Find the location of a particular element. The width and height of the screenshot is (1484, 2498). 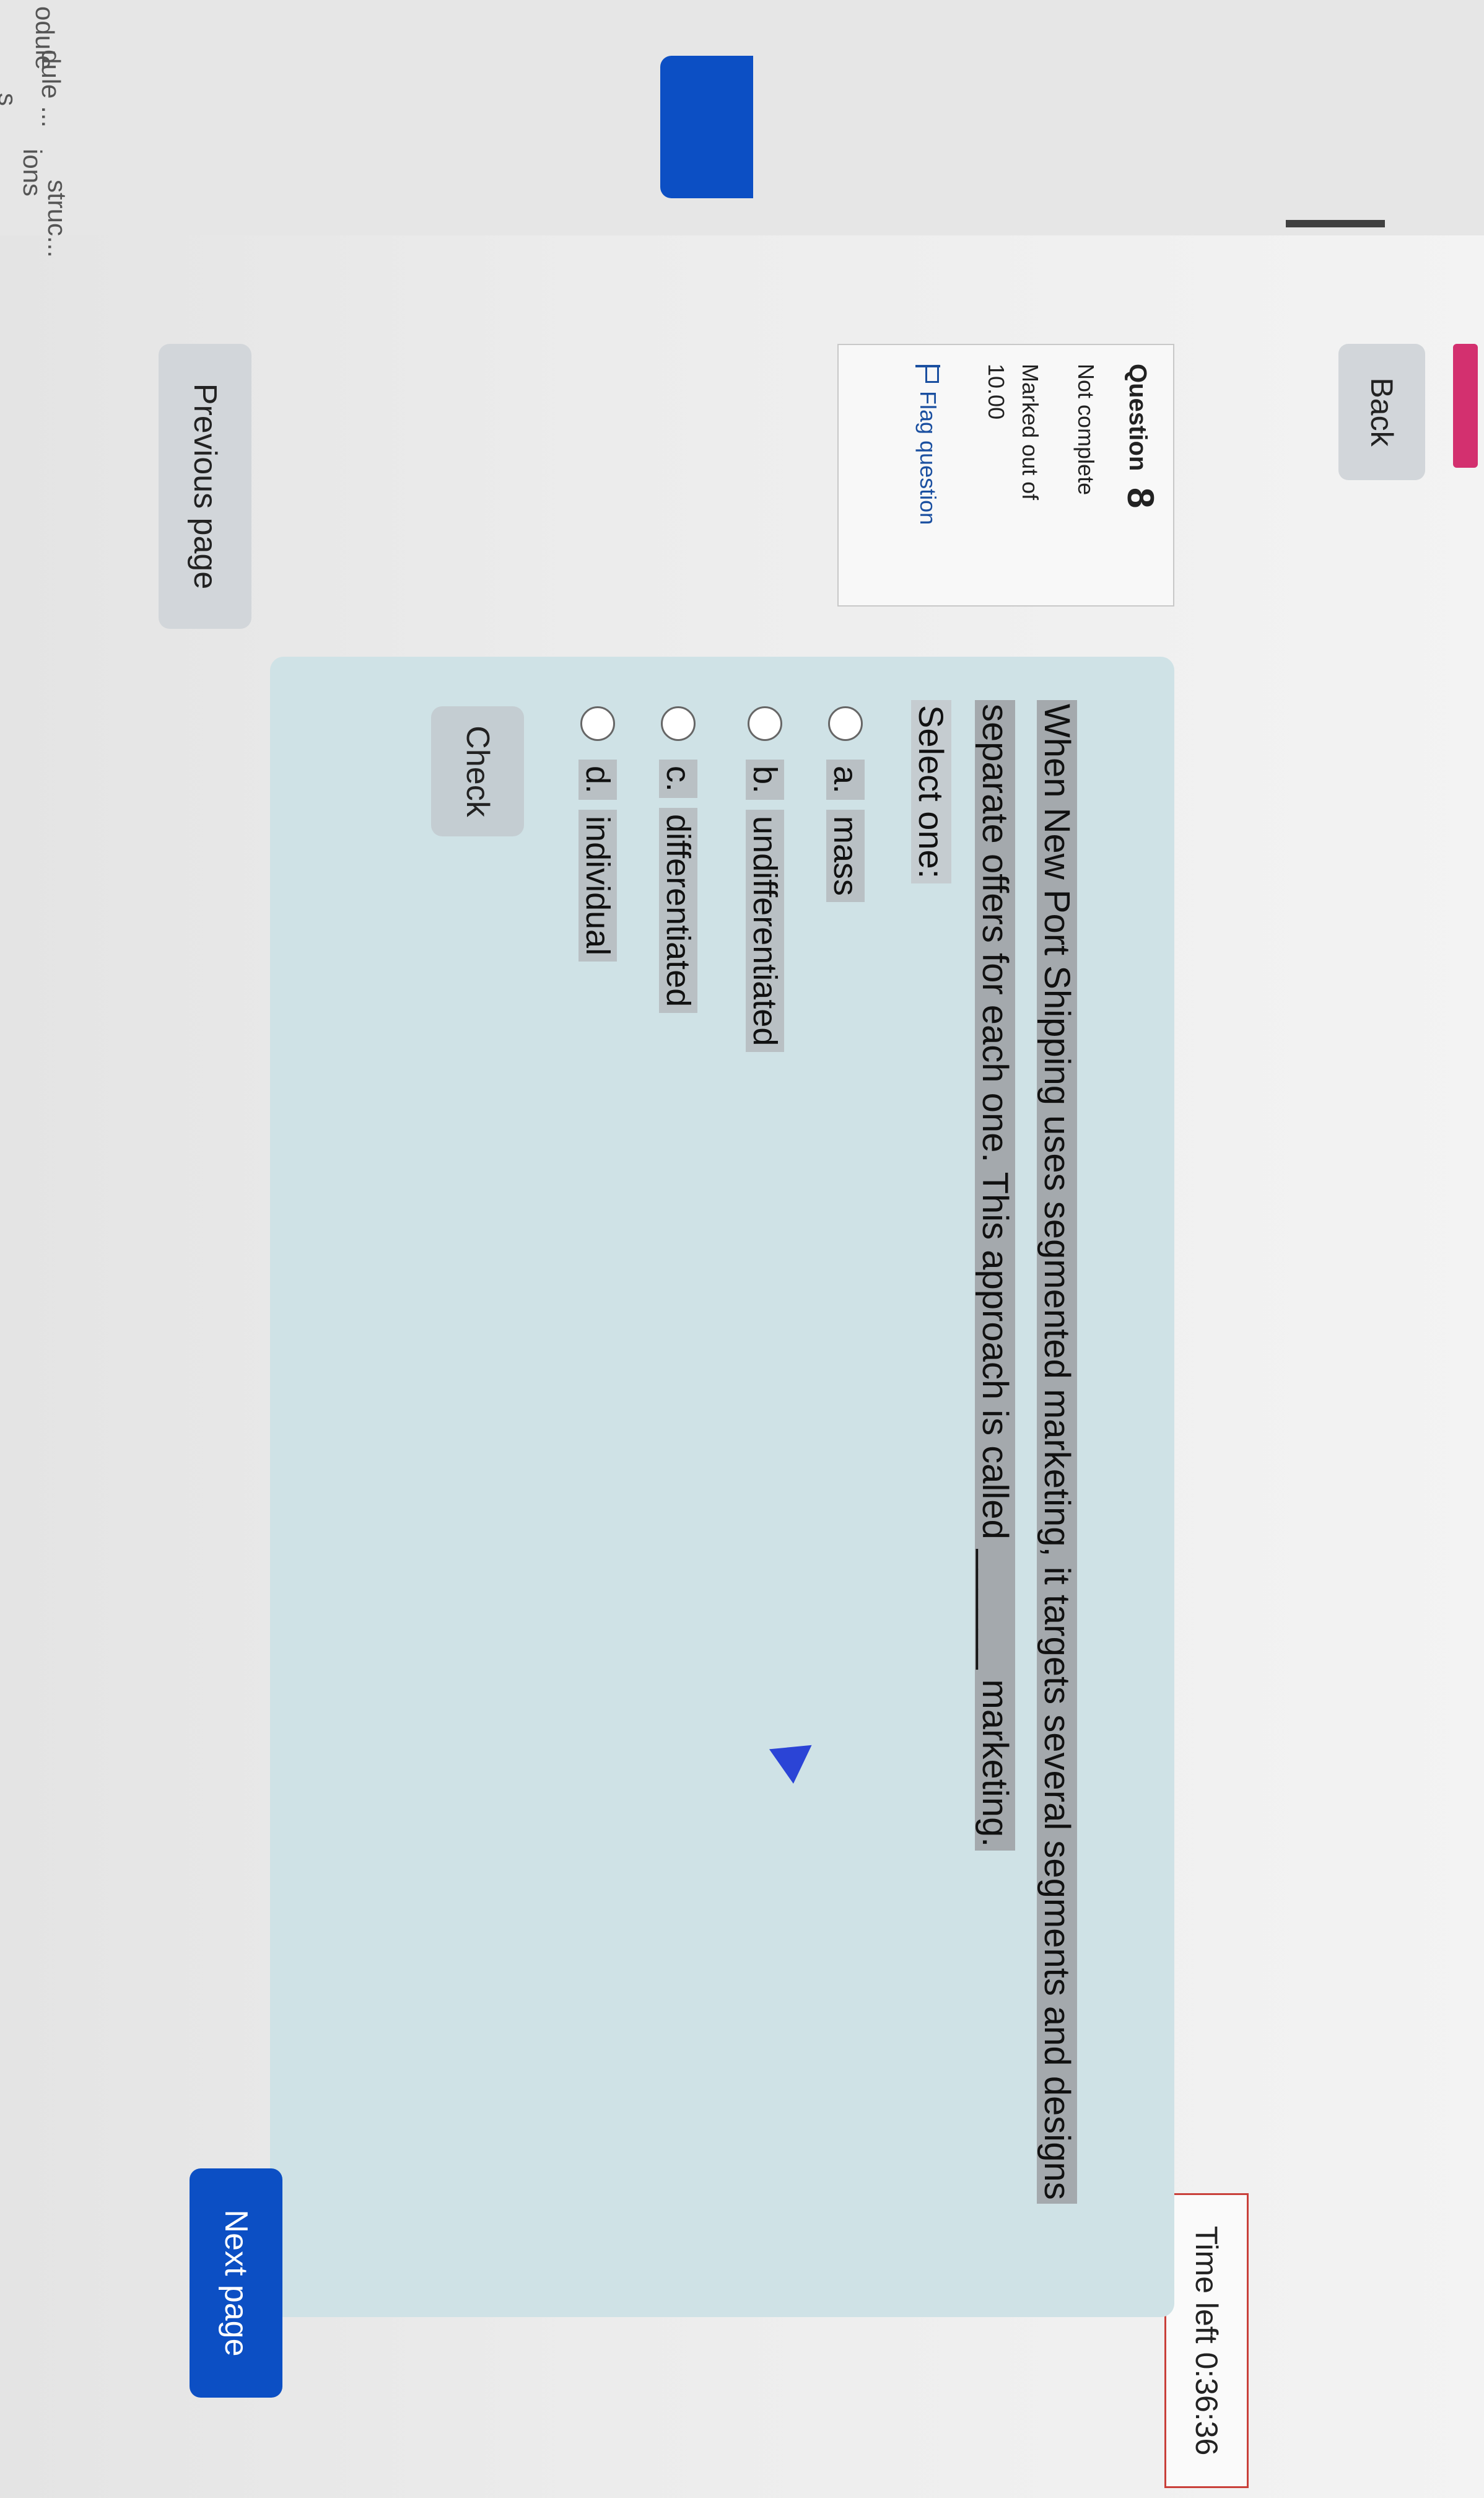

check-button: Check is located at coordinates (477, 771).